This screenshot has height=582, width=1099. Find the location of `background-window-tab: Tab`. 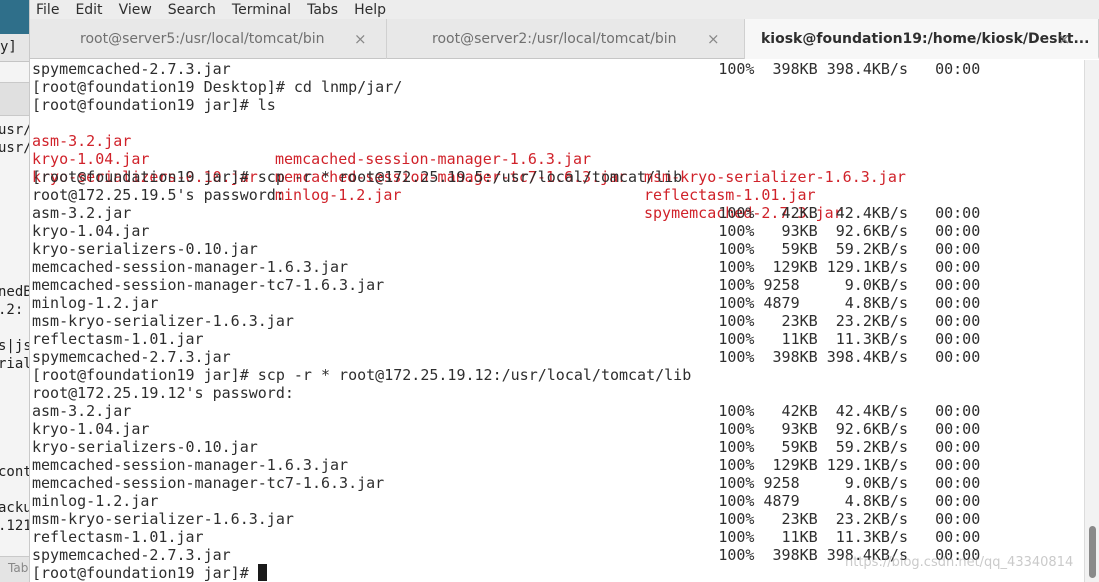

background-window-tab: Tab is located at coordinates (14, 569).